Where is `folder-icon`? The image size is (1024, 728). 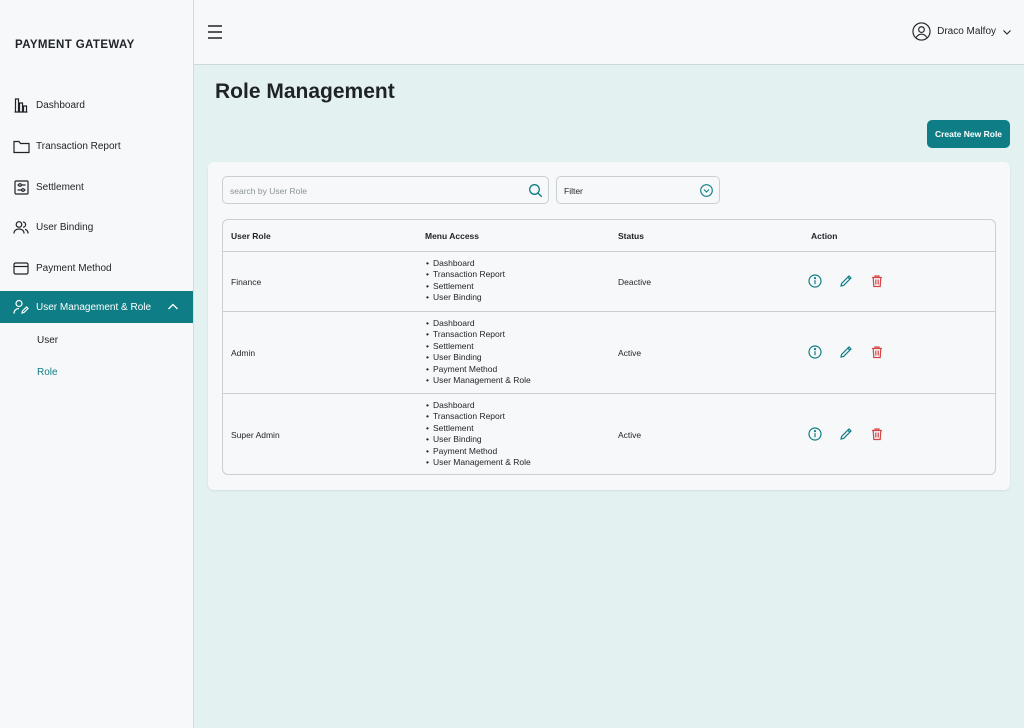 folder-icon is located at coordinates (21, 146).